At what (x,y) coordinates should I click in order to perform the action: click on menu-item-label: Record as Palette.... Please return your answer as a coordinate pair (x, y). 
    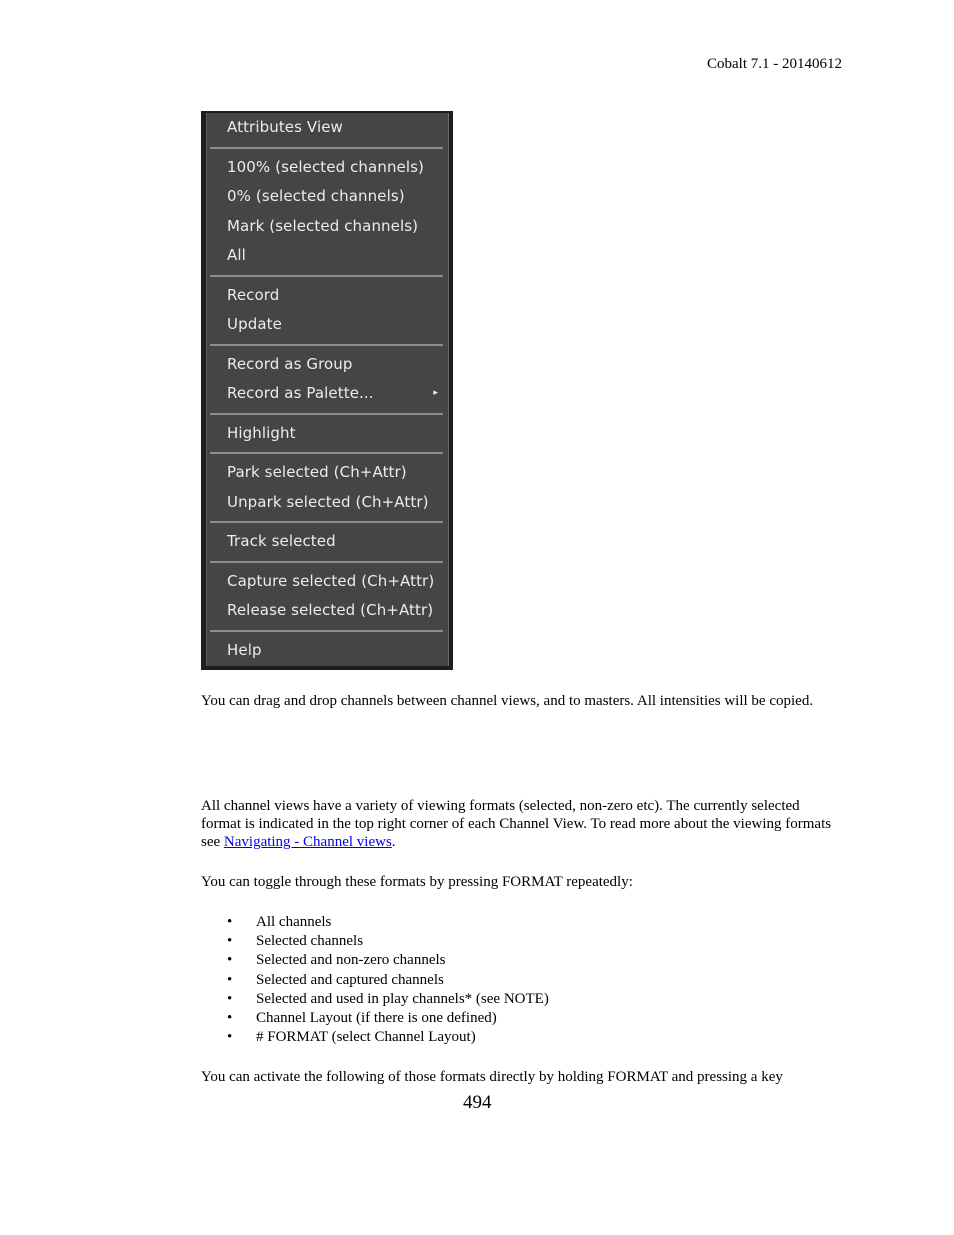
    Looking at the image, I should click on (300, 393).